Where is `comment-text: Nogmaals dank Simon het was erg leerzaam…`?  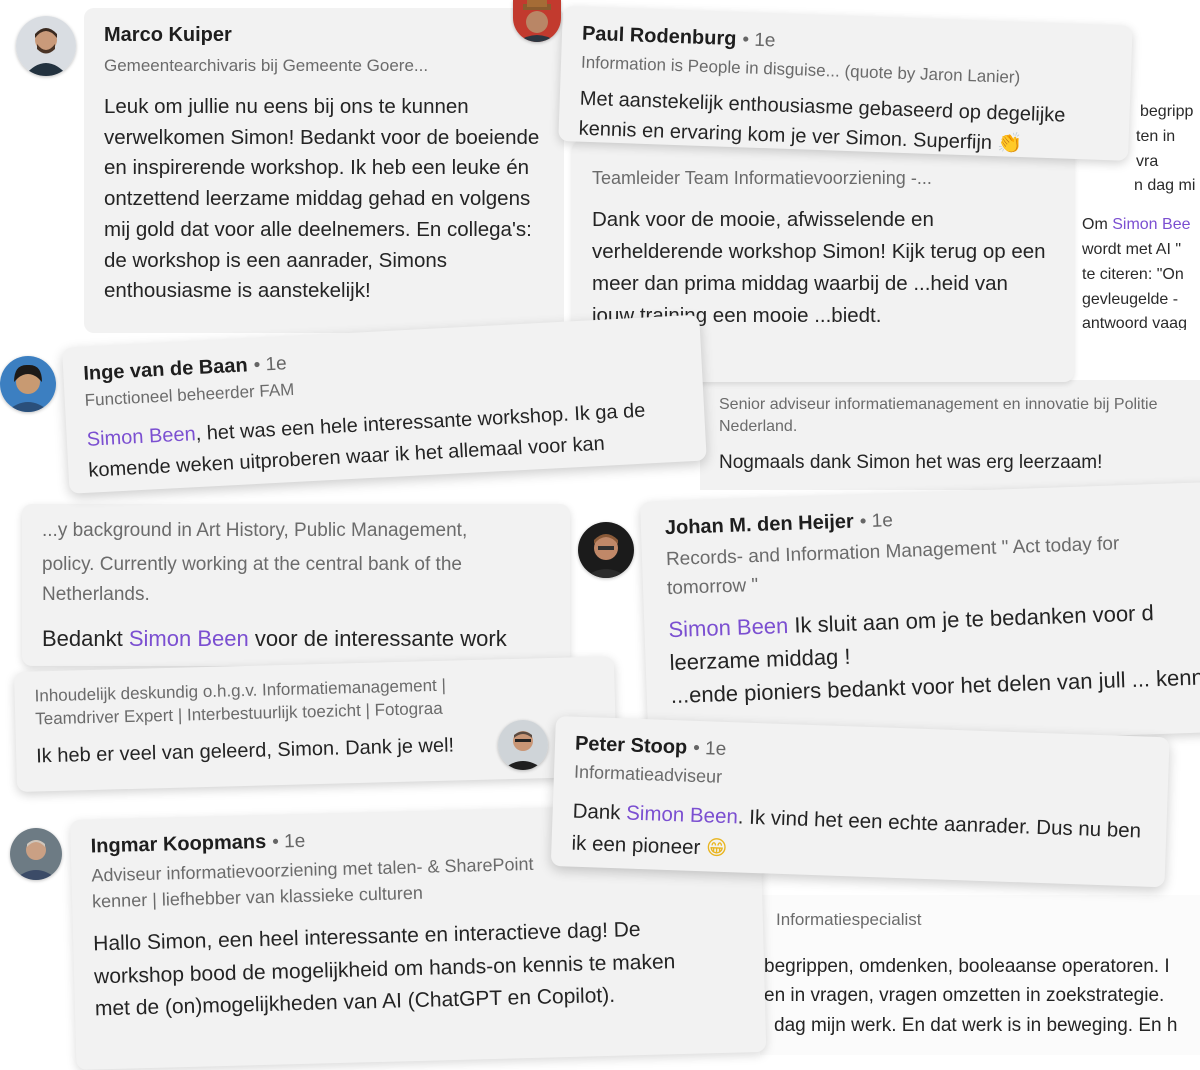
comment-text: Nogmaals dank Simon het was erg leerzaam… is located at coordinates (911, 463).